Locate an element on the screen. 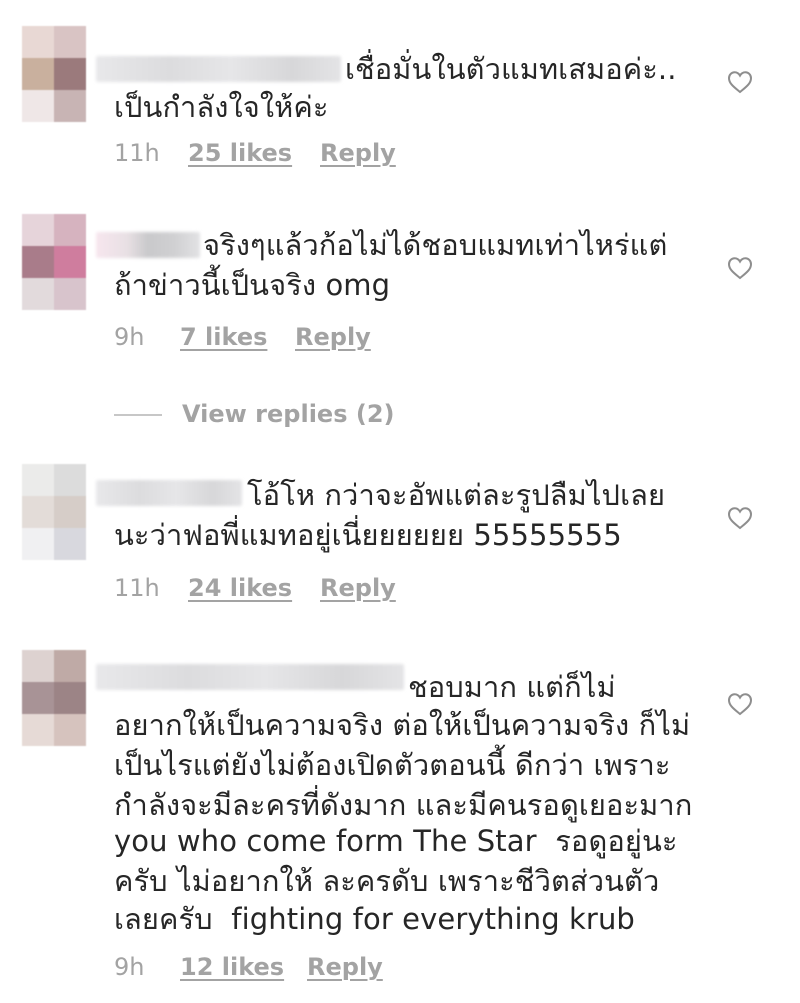  comment-text-line: จริงๆแล้วก้อไม่ได้ชอบแมทเท่าไหร่แต่ is located at coordinates (435, 245).